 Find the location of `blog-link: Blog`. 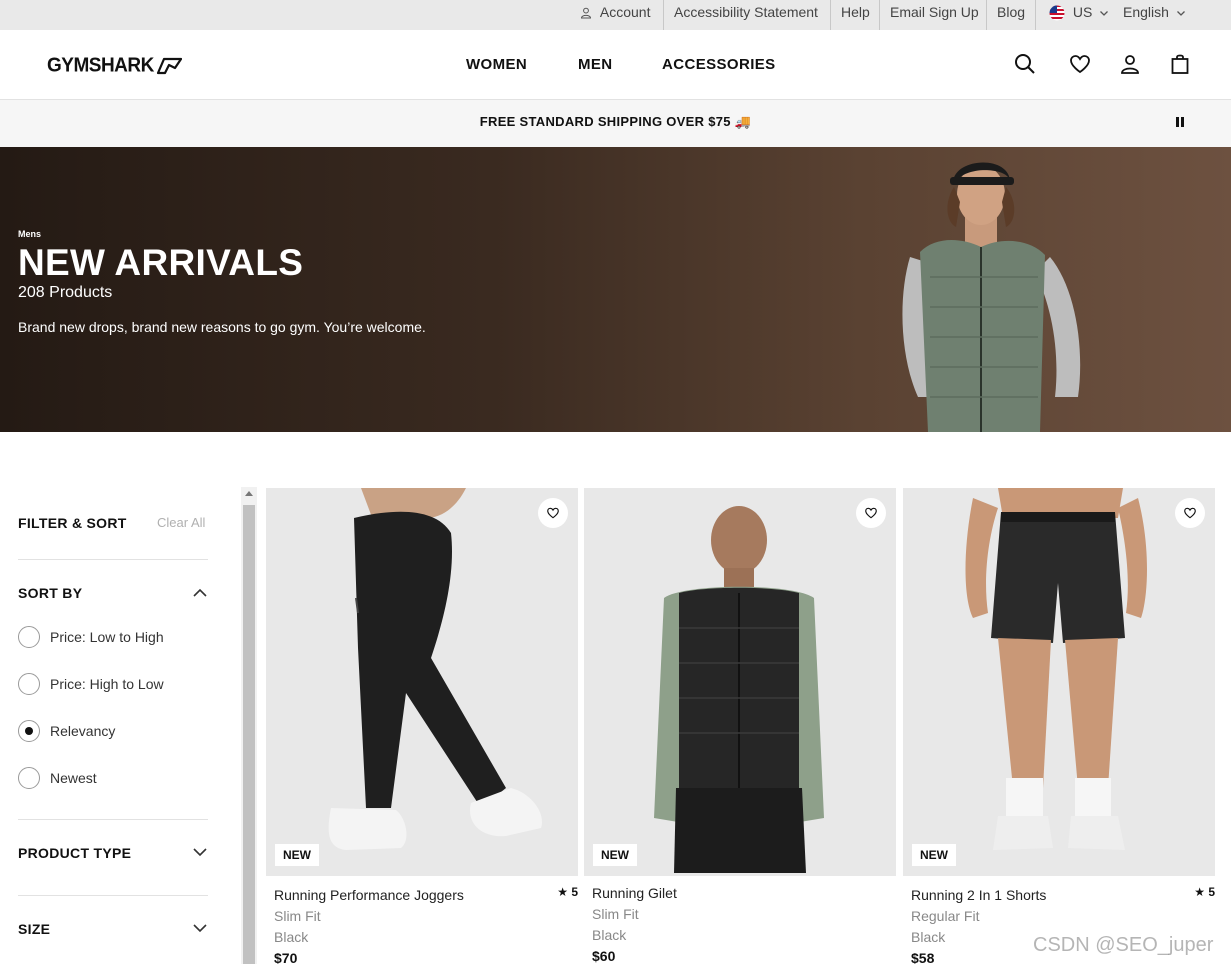

blog-link: Blog is located at coordinates (1011, 15).